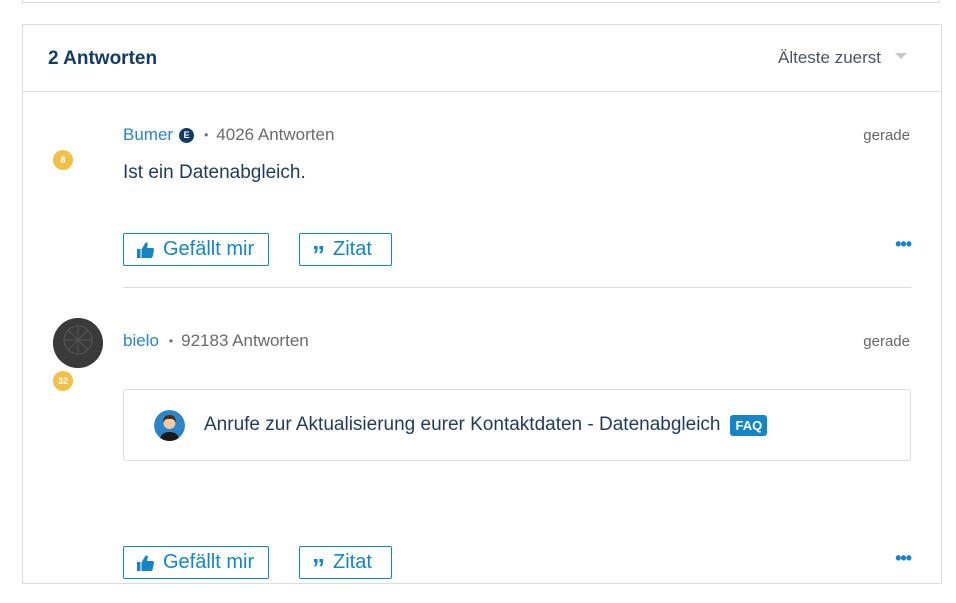 The image size is (956, 603). What do you see at coordinates (78, 343) in the screenshot?
I see `avatar` at bounding box center [78, 343].